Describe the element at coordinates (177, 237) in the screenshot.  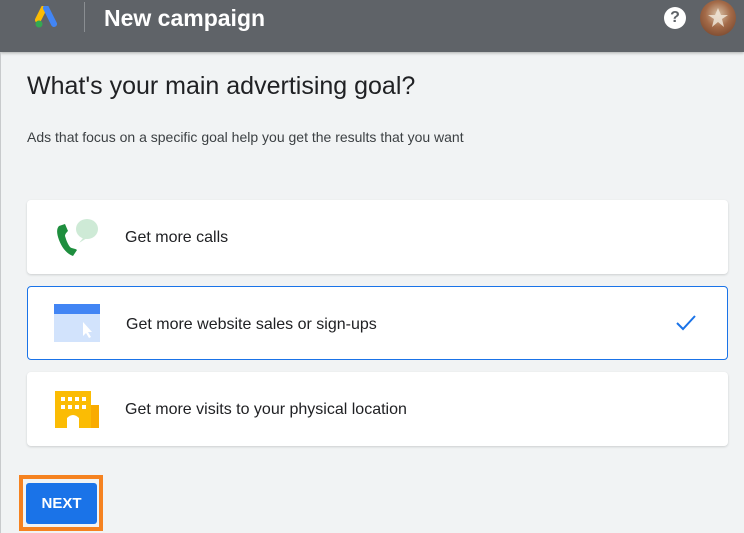
I see `goal-label-calls: Get more calls` at that location.